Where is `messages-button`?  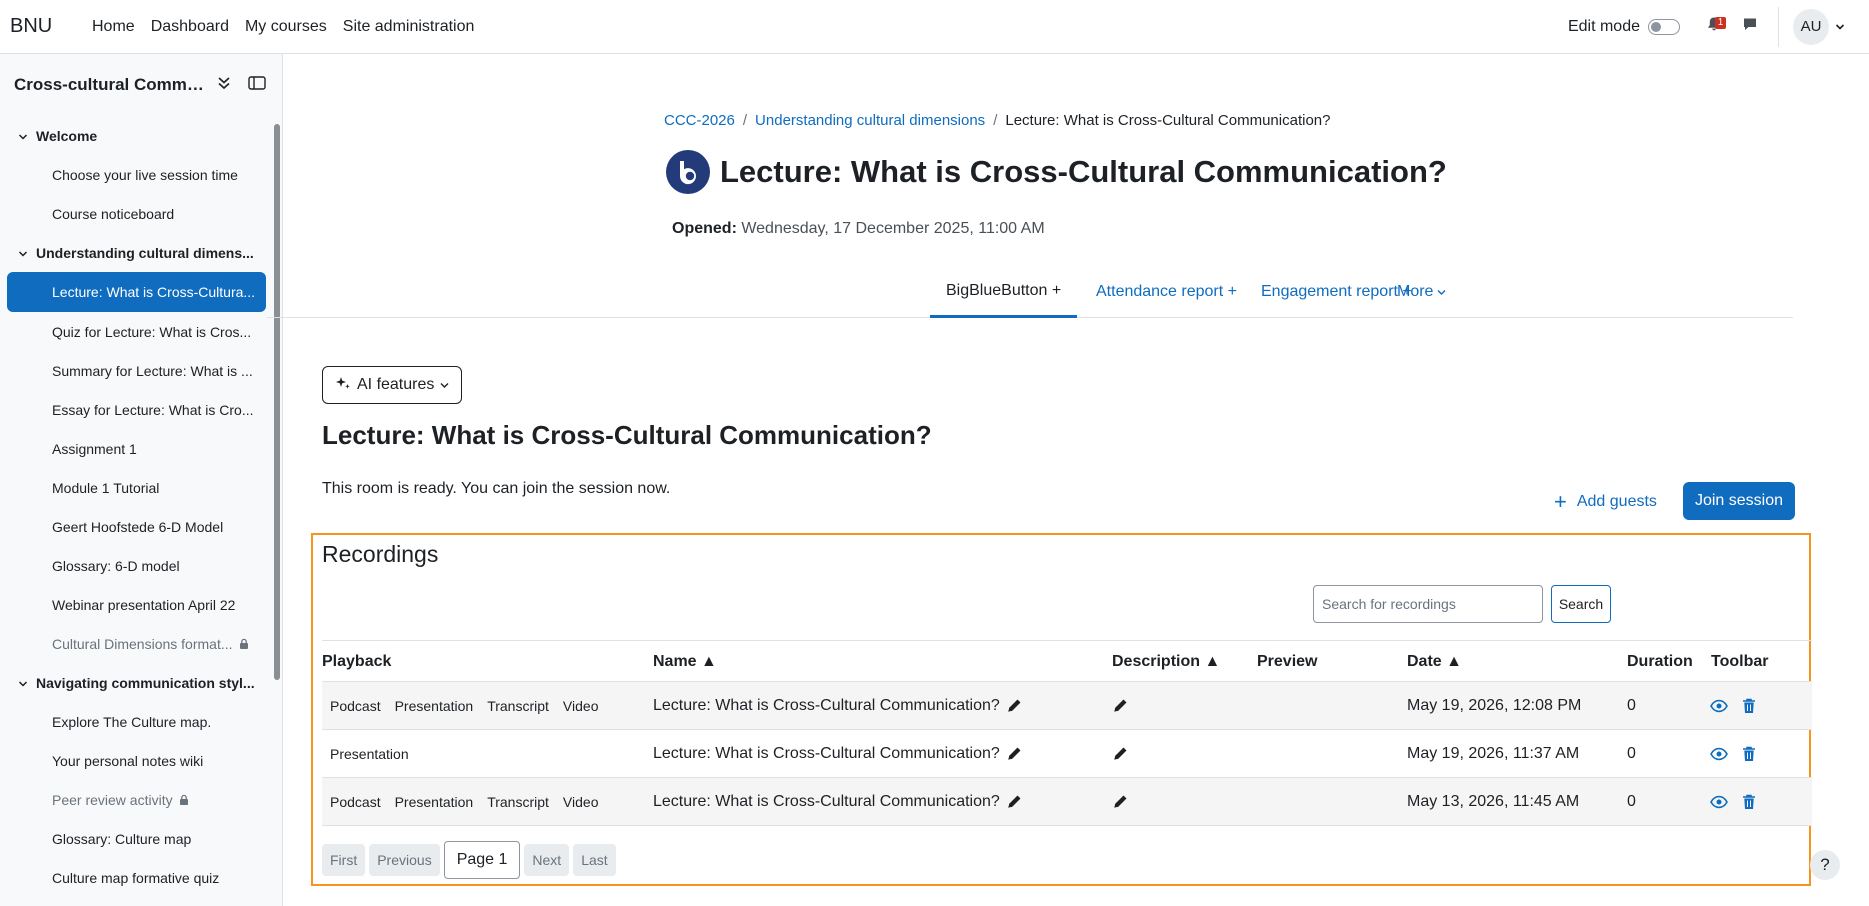
messages-button is located at coordinates (1750, 27).